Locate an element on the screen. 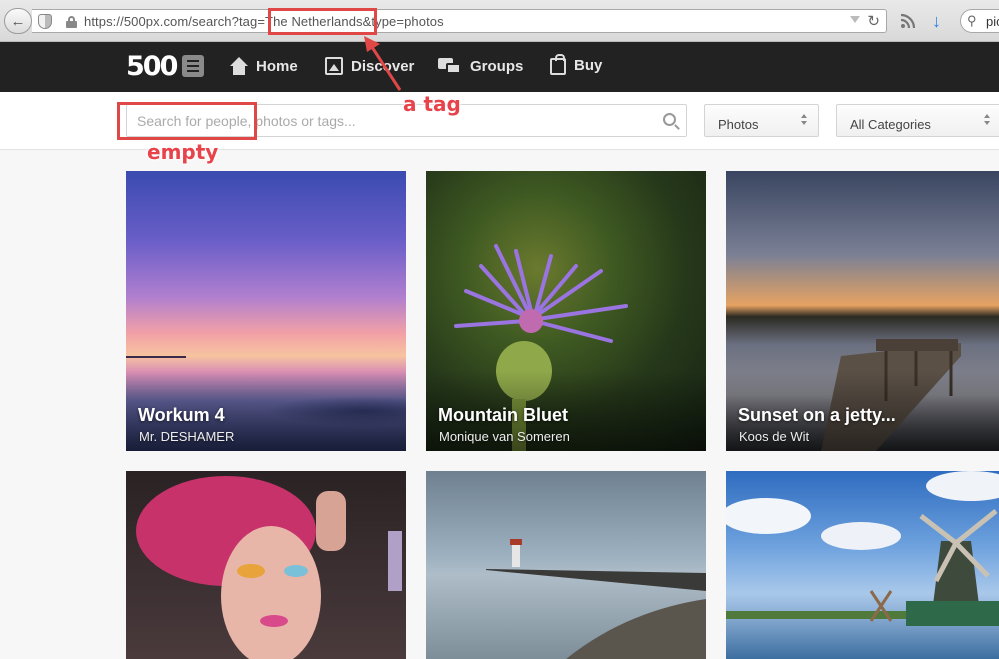  nav-groups: Groups is located at coordinates (480, 66).